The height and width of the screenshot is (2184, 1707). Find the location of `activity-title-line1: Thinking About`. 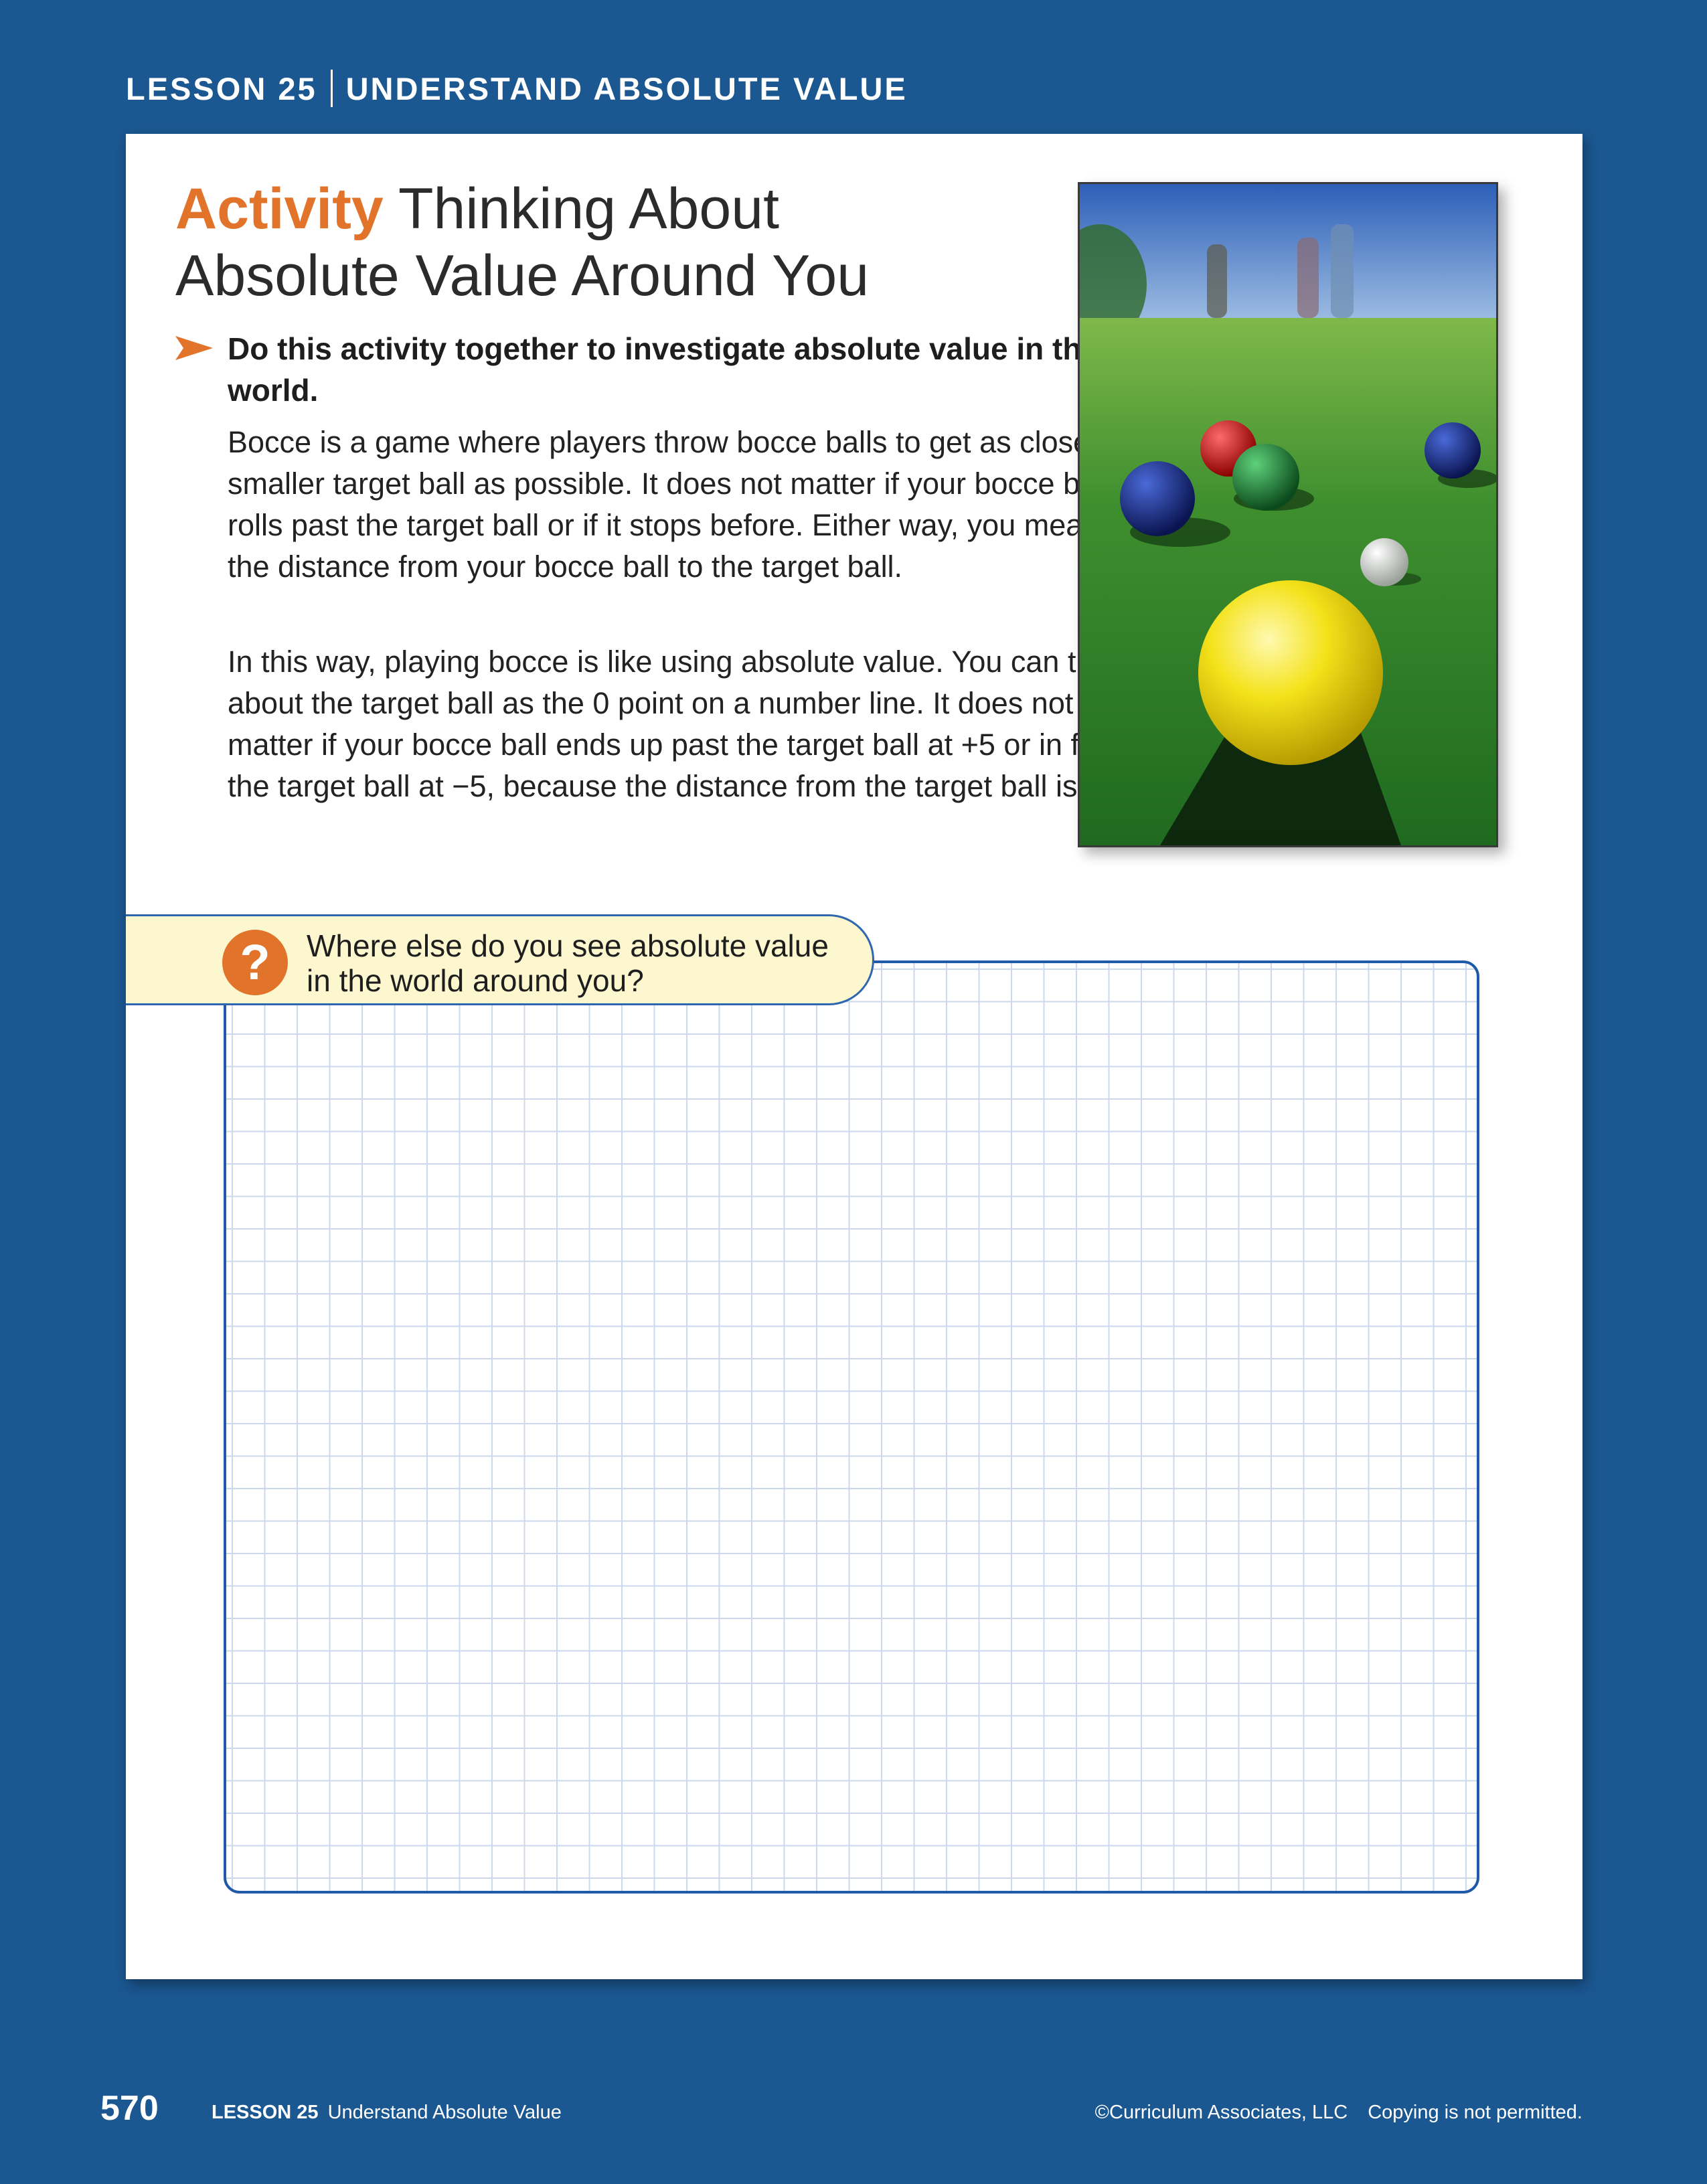

activity-title-line1: Thinking About is located at coordinates (581, 209).